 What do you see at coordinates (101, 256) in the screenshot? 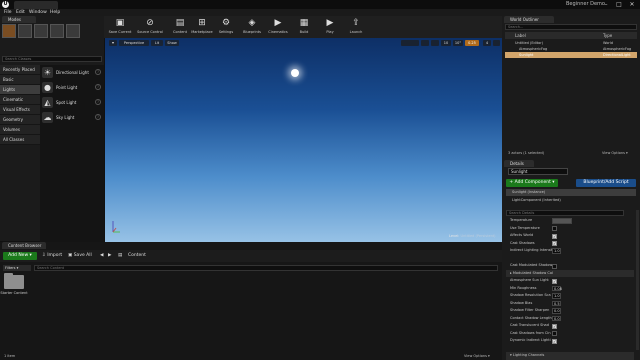
I see `history-back-icon: ◀` at bounding box center [101, 256].